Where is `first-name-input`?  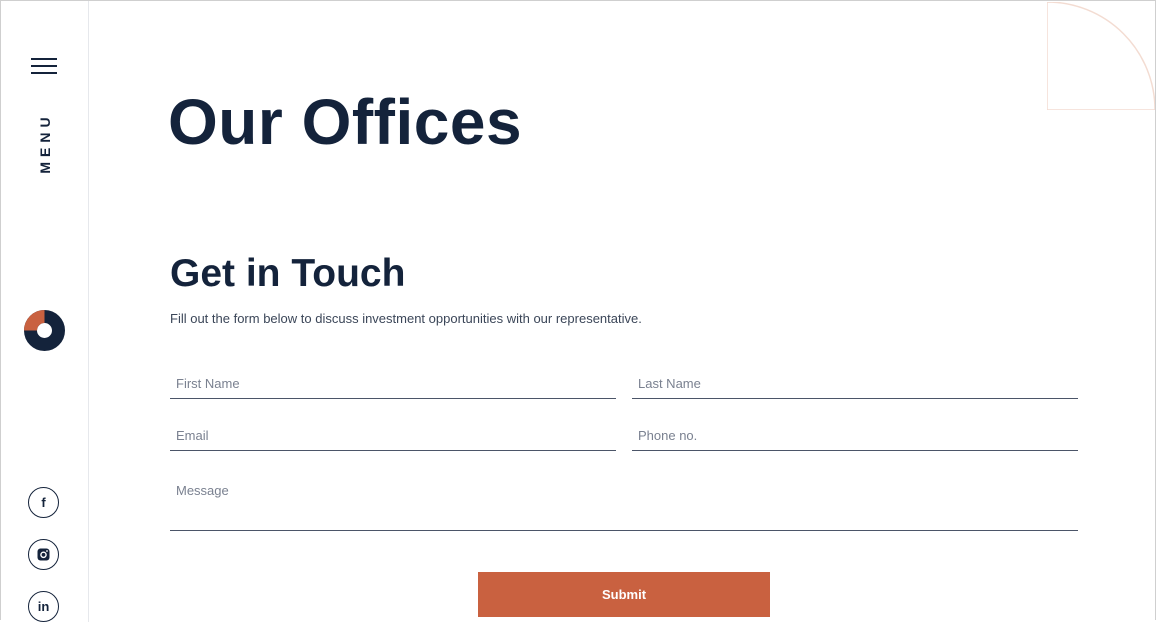 first-name-input is located at coordinates (393, 384).